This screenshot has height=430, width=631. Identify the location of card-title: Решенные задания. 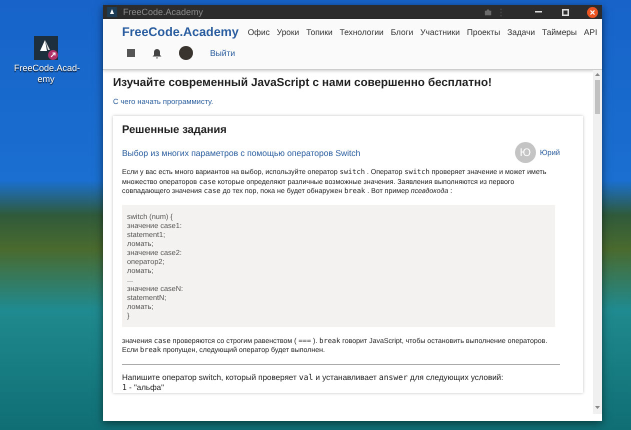
(175, 130).